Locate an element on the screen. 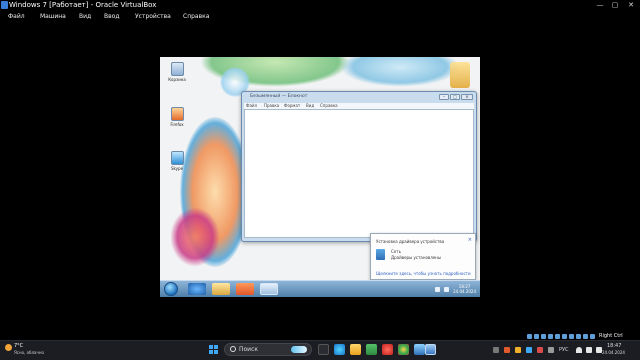  notepad-menu-help: Справка is located at coordinates (329, 105).